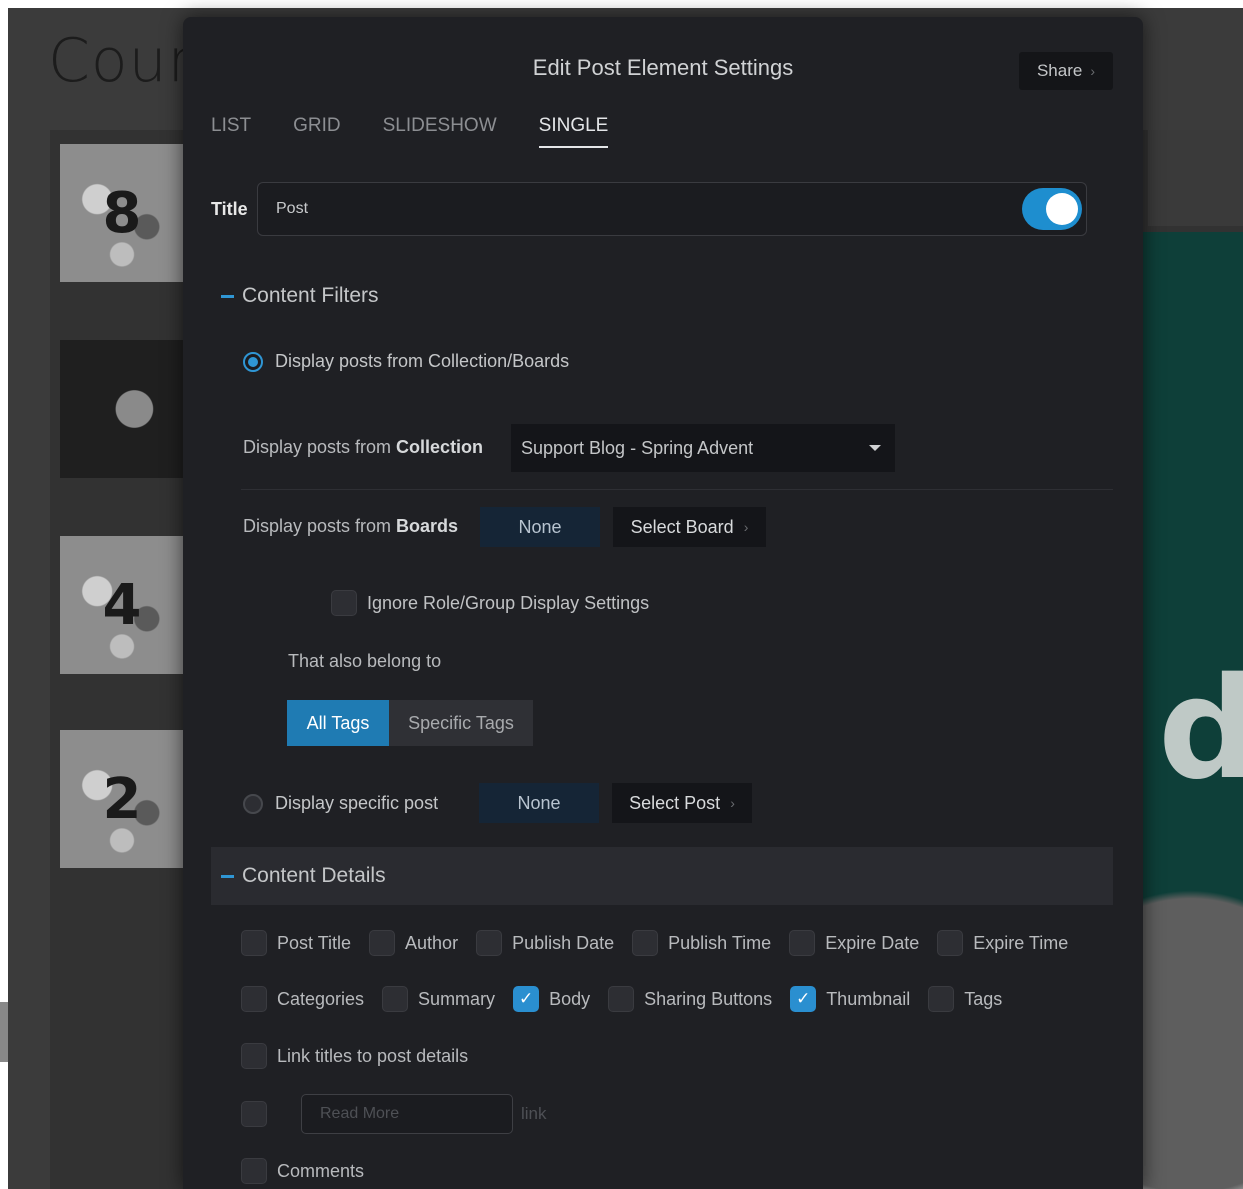 This screenshot has width=1243, height=1189. I want to click on all-tags-button: All Tags, so click(338, 723).